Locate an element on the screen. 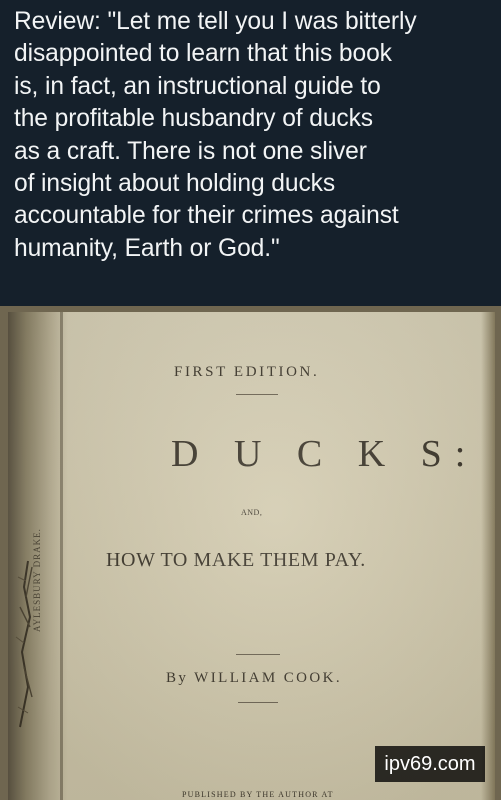  watermark: ipv69.com is located at coordinates (430, 764).